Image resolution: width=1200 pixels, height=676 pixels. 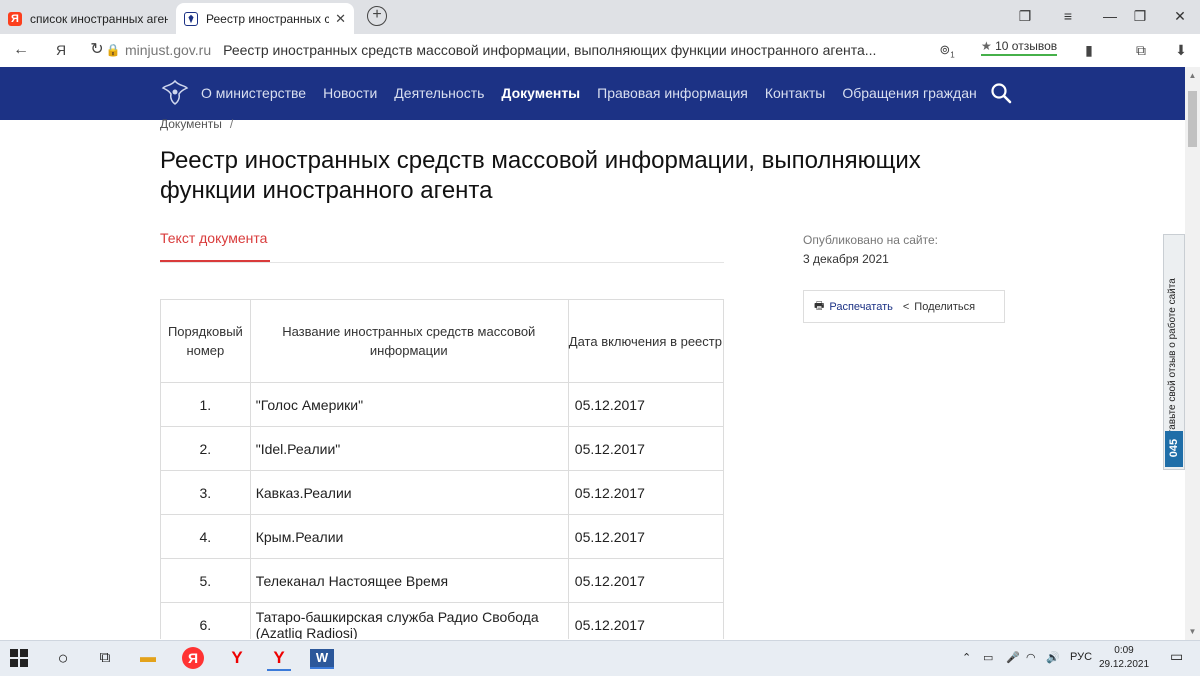 I want to click on clock-date: 29.12.2021, so click(x=1124, y=664).